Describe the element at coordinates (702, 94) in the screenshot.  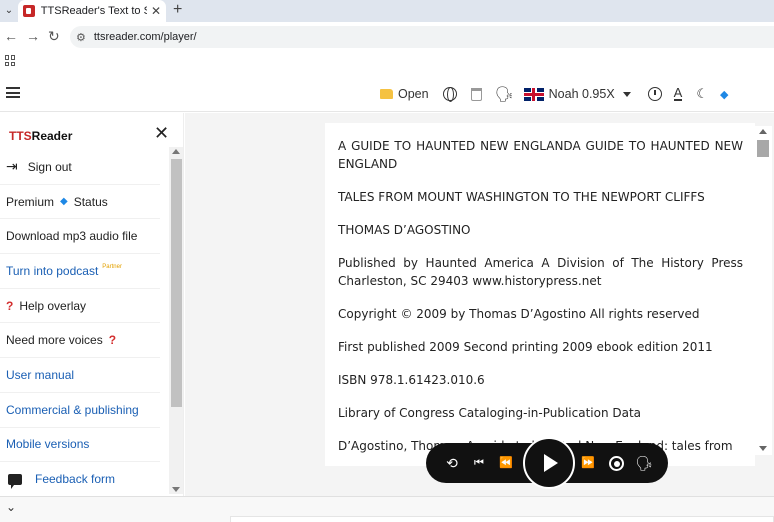
I see `dark-mode-icon: ☾` at that location.